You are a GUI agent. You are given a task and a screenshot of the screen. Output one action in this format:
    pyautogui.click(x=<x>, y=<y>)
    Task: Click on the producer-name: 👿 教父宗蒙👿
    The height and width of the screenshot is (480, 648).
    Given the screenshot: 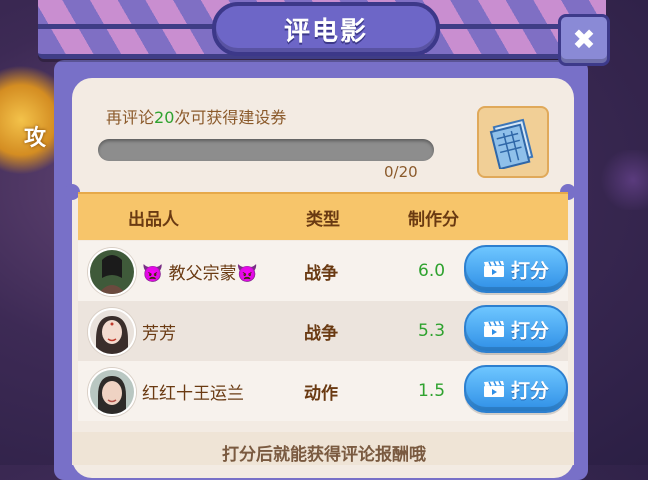 What is the action you would take?
    pyautogui.click(x=200, y=274)
    